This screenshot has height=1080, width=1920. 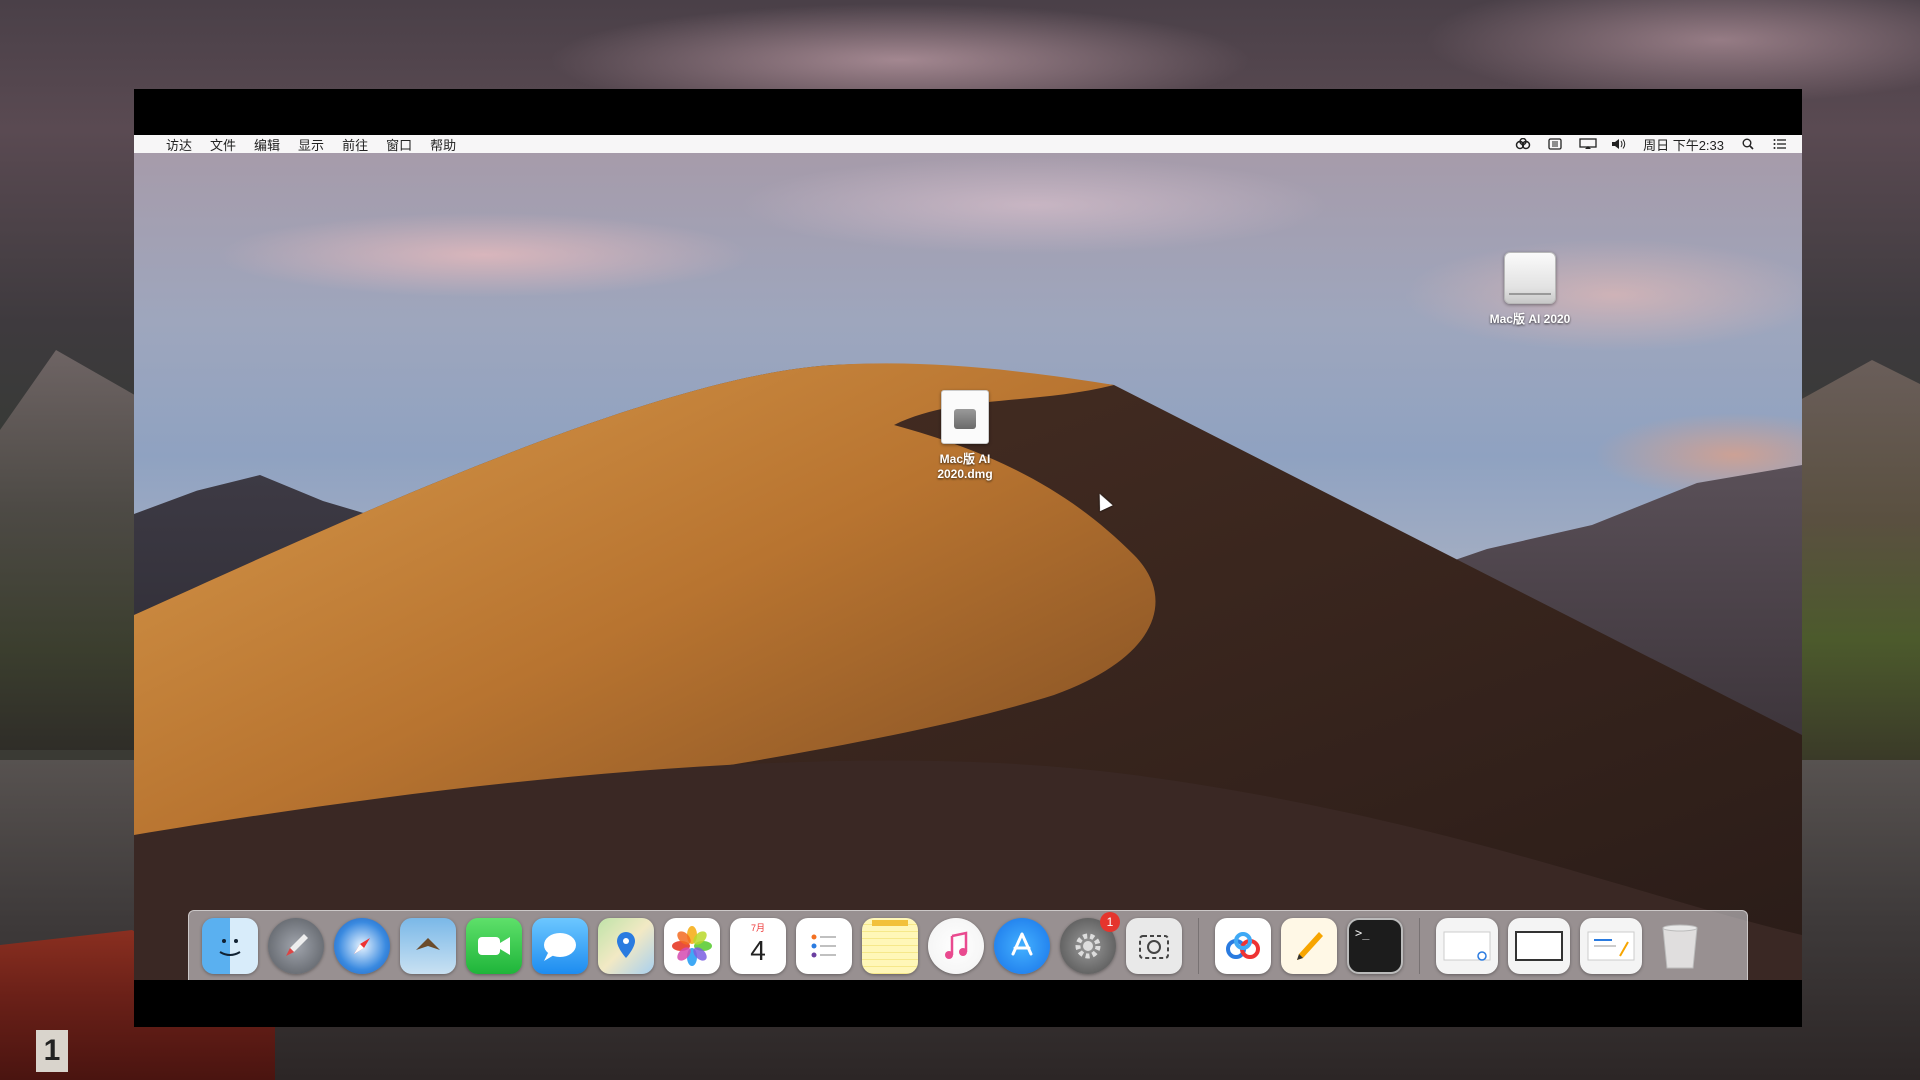 I want to click on dock-photos, so click(x=692, y=945).